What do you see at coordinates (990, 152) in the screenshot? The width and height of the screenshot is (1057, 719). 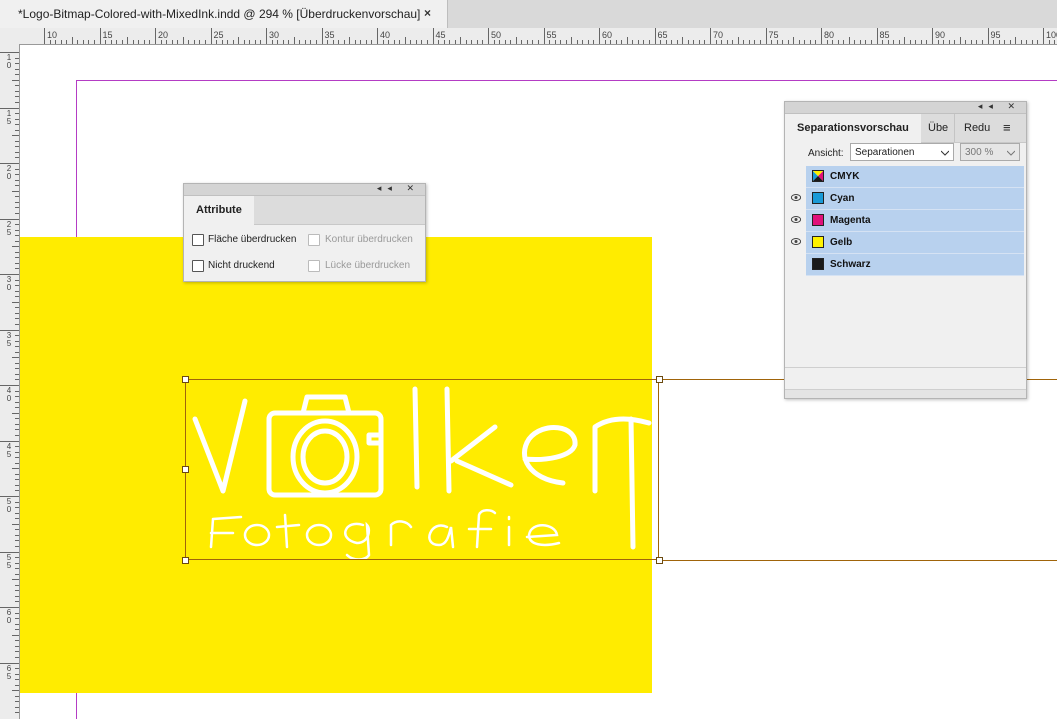 I see `zoom-select: 300 %` at bounding box center [990, 152].